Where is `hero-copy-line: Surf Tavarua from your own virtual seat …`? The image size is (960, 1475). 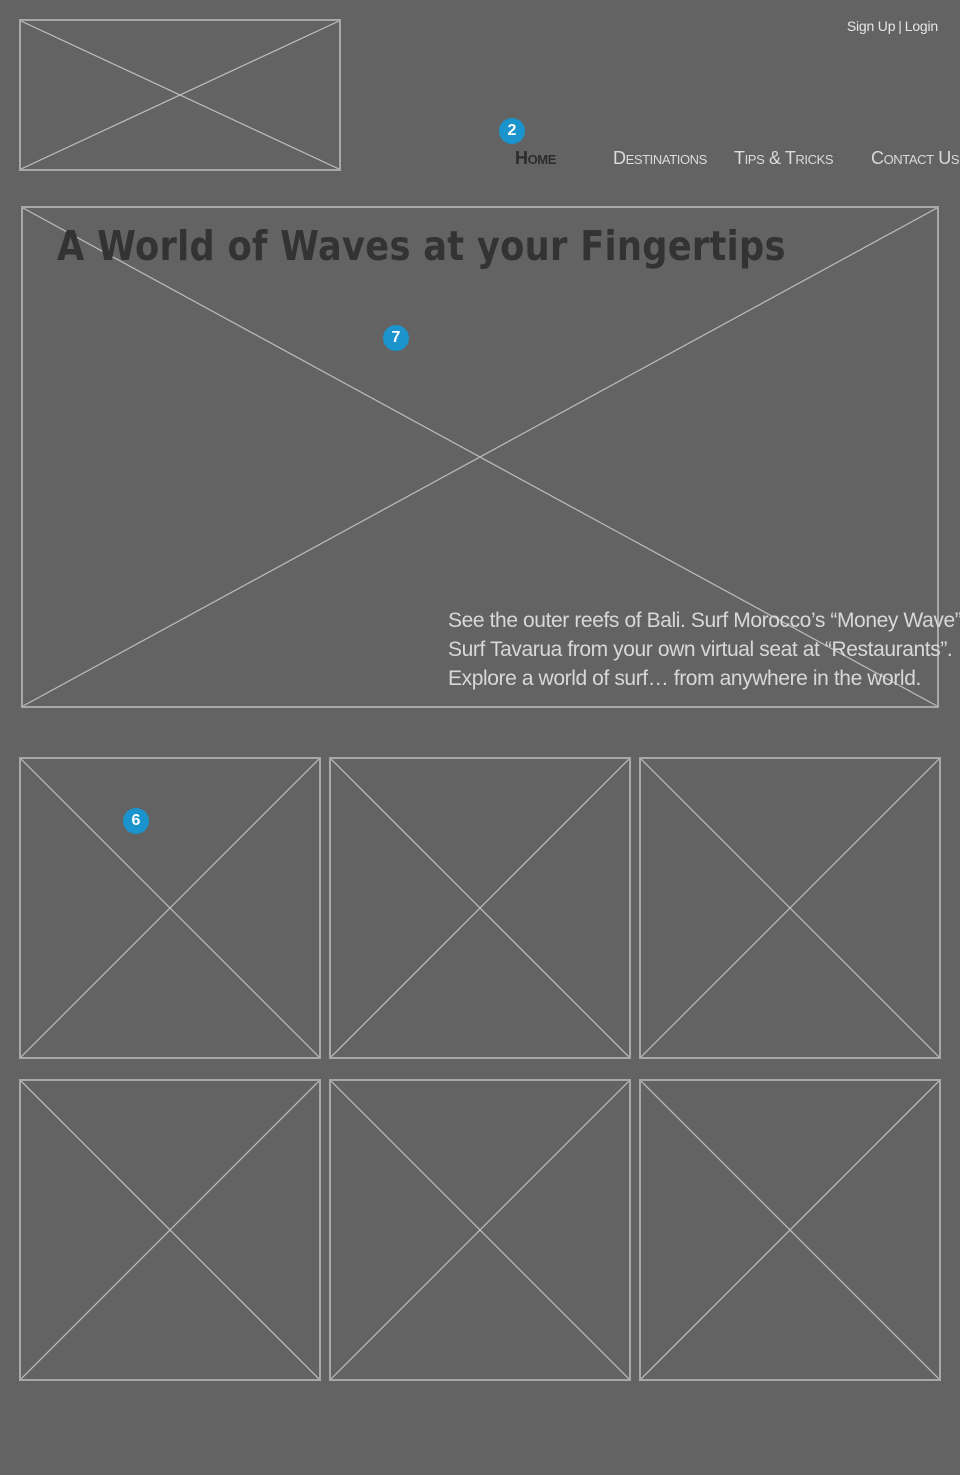
hero-copy-line: Surf Tavarua from your own virtual seat … is located at coordinates (700, 649).